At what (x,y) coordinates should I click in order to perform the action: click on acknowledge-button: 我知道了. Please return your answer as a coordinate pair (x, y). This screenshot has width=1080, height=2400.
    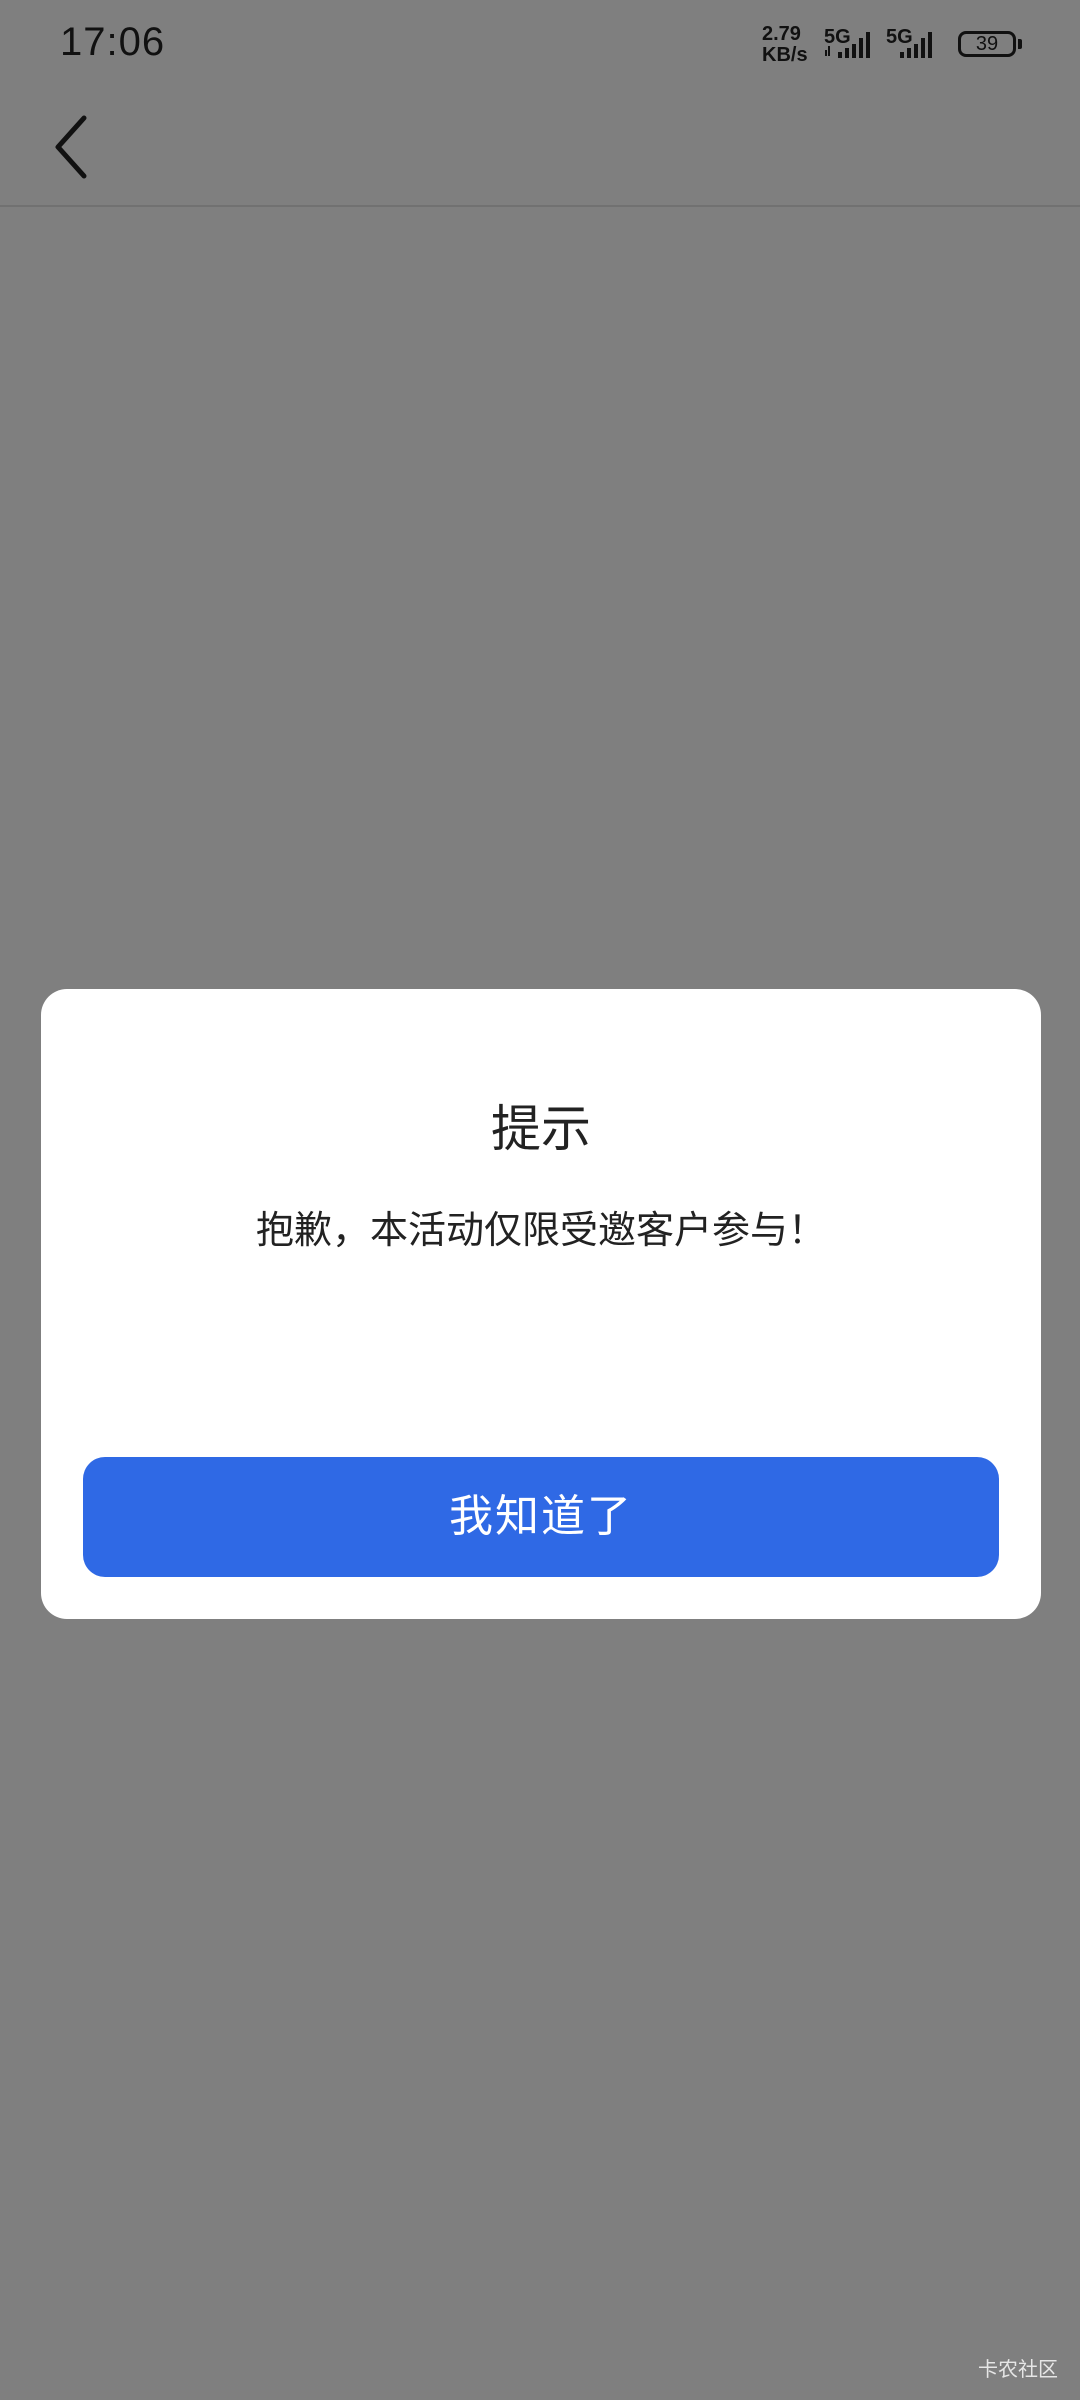
    Looking at the image, I should click on (541, 1517).